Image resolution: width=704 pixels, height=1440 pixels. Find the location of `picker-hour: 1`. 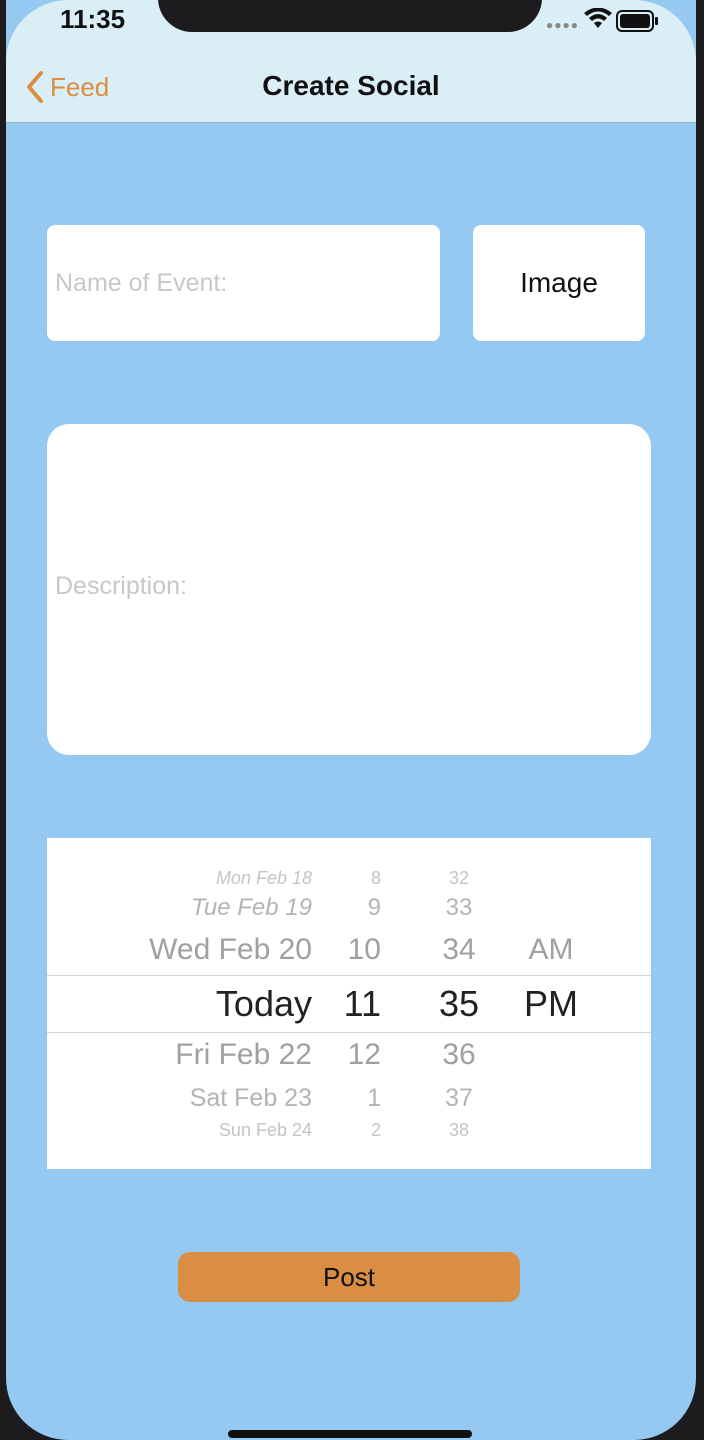

picker-hour: 1 is located at coordinates (357, 1098).